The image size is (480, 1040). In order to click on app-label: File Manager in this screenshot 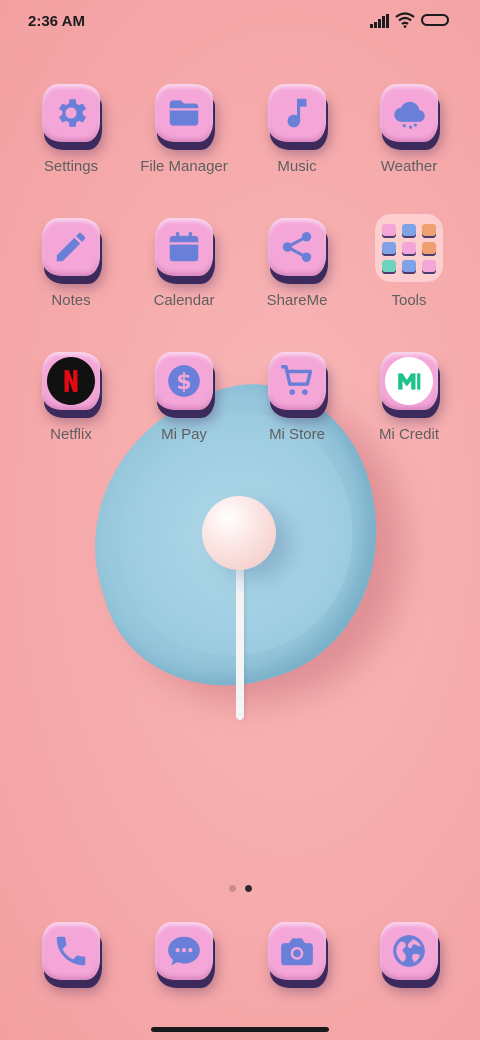, I will do `click(184, 166)`.